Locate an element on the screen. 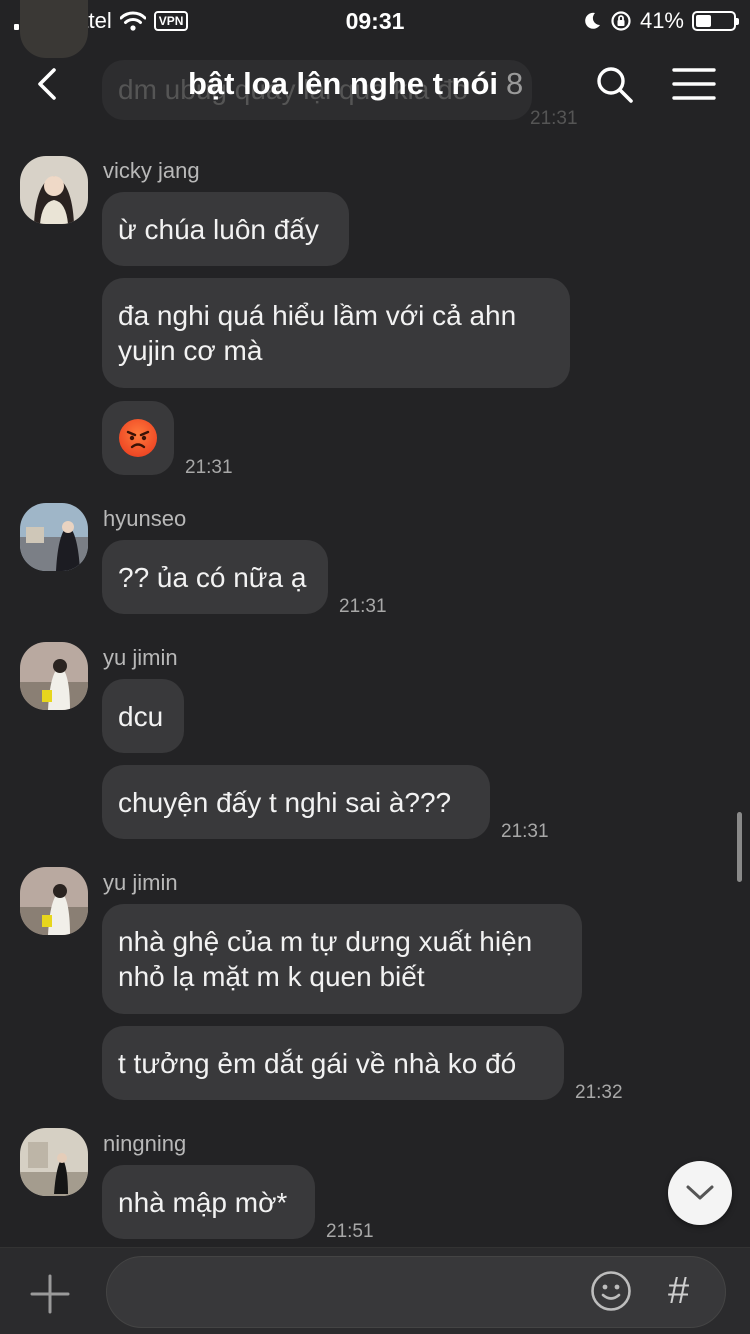 This screenshot has height=1334, width=750. message-input is located at coordinates (416, 1292).